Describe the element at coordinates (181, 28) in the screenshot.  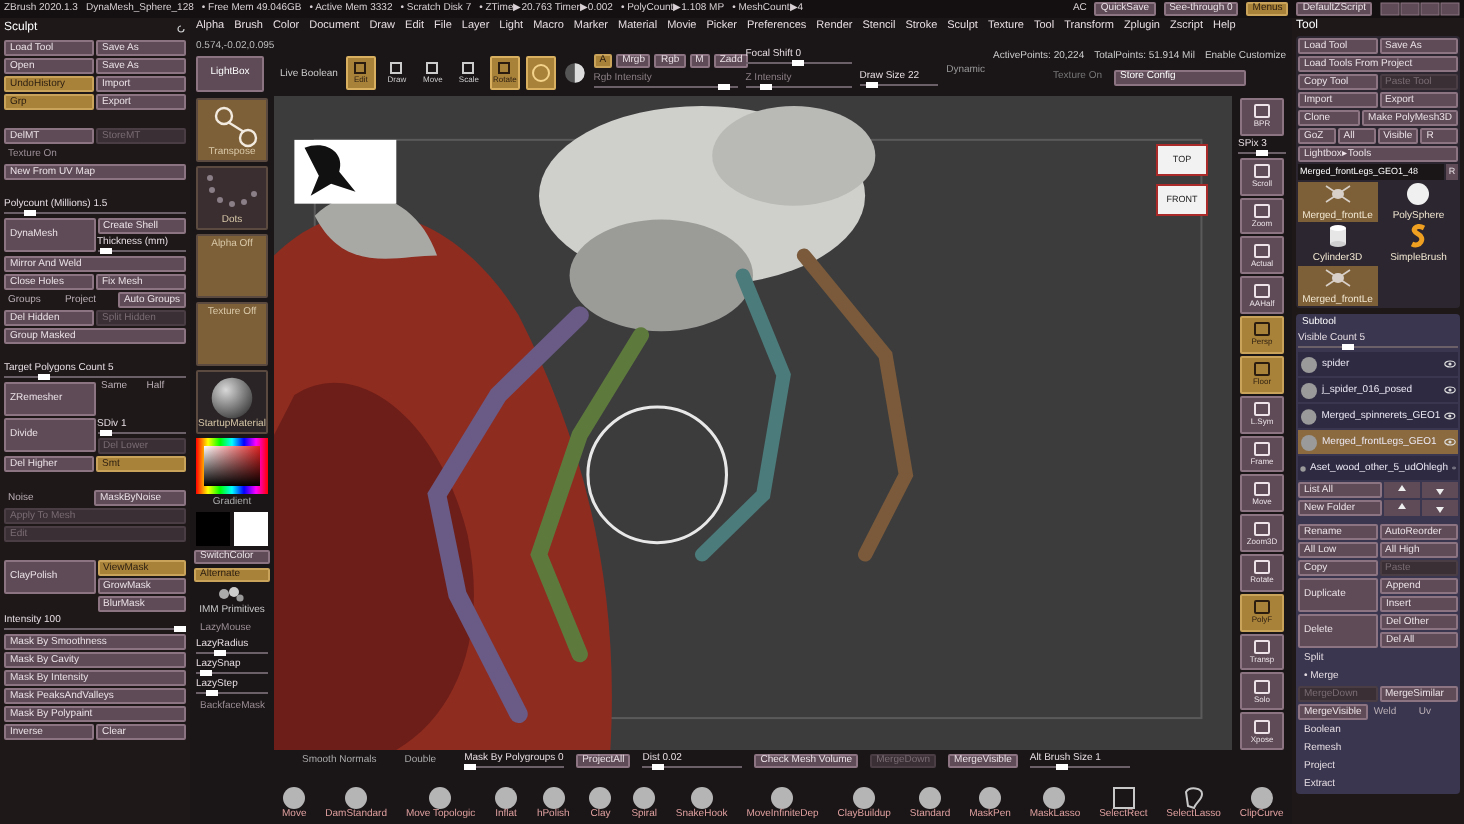
I see `refresh-icon` at that location.